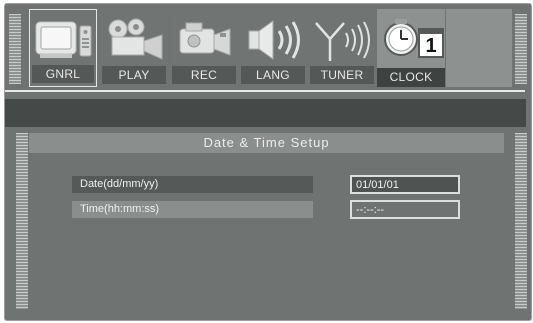  Describe the element at coordinates (15, 49) in the screenshot. I see `top-left-grip` at that location.